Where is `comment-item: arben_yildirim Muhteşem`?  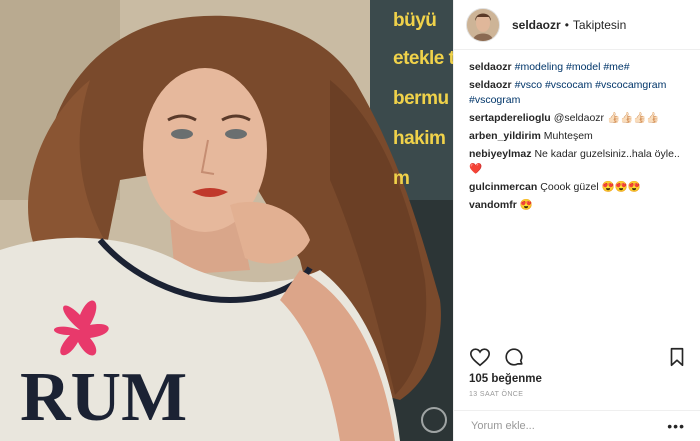
comment-item: arben_yildirim Muhteşem is located at coordinates (578, 136).